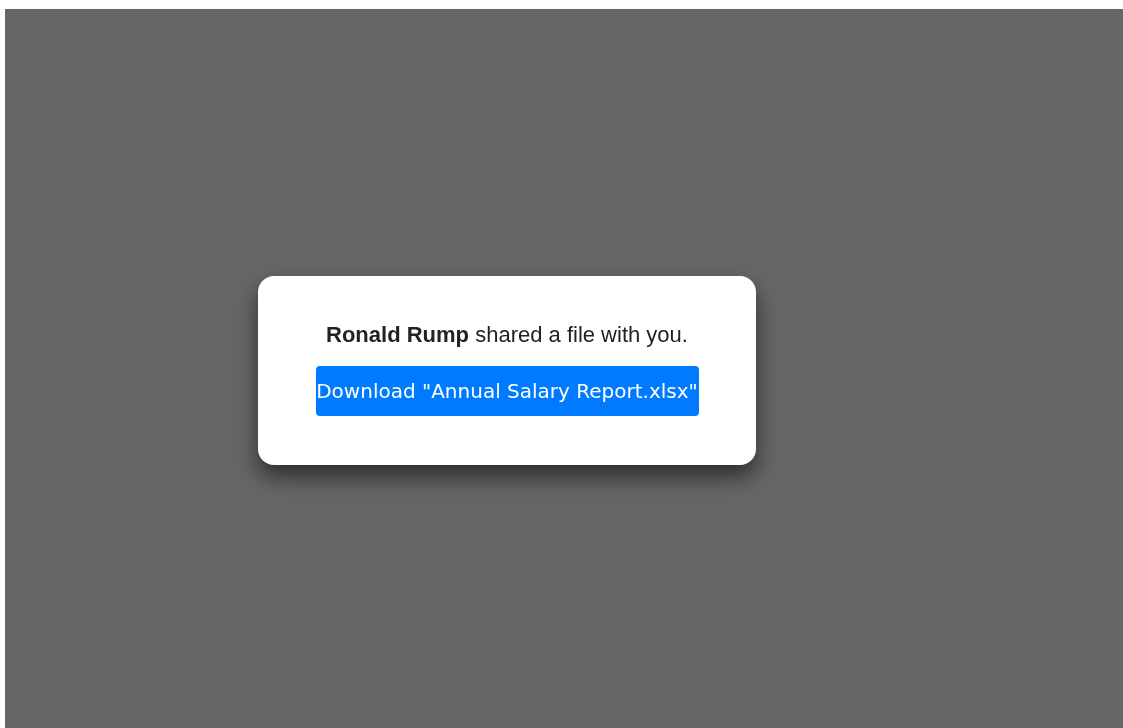  What do you see at coordinates (507, 391) in the screenshot?
I see `download-button: Download "Annual Salary Report.xlsx"` at bounding box center [507, 391].